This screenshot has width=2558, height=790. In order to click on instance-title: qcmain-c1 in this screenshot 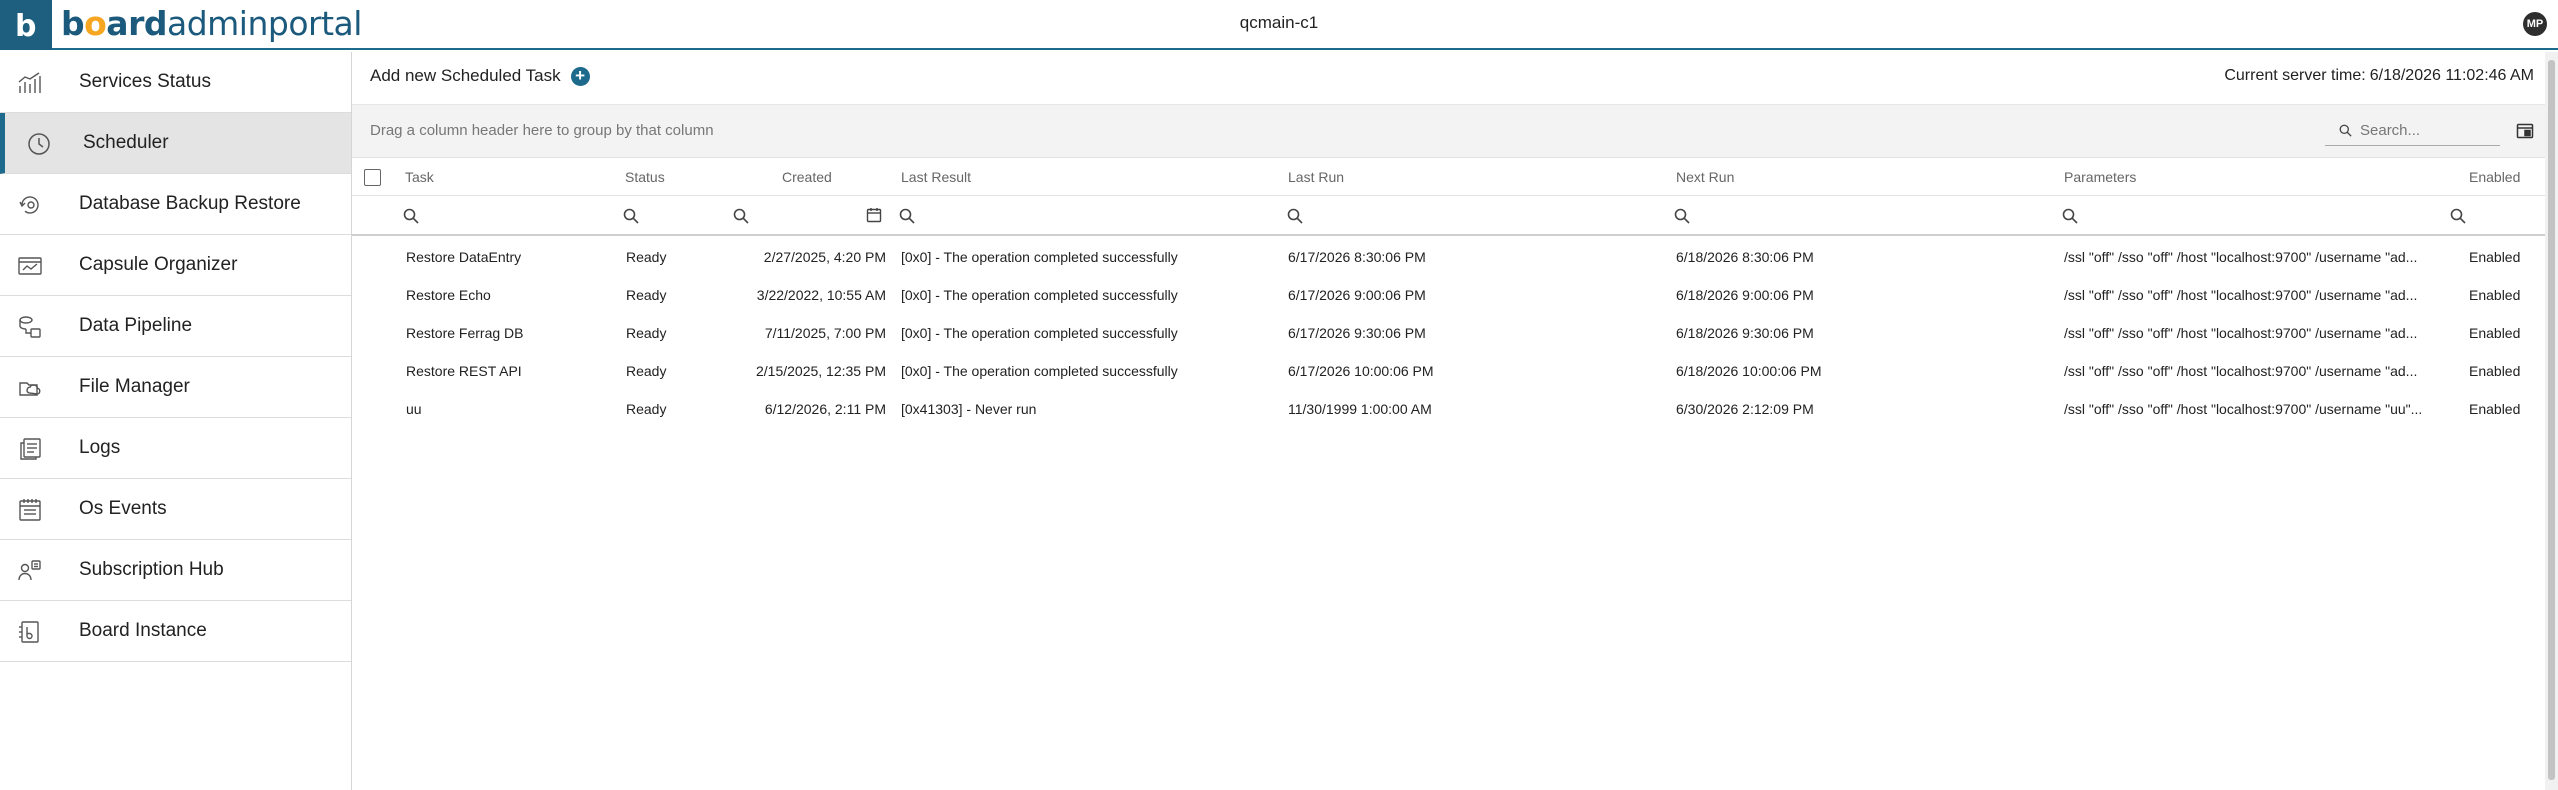, I will do `click(1279, 22)`.